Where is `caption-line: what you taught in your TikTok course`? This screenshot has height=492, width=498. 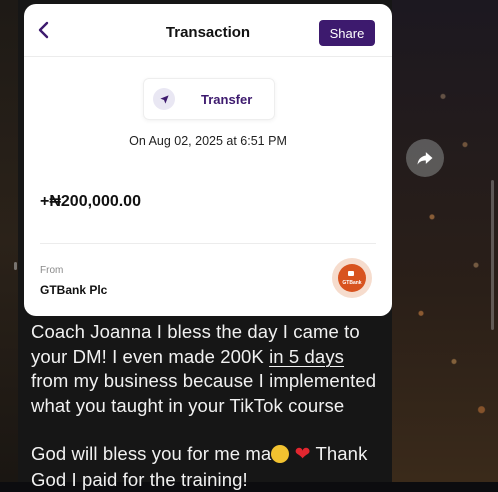 caption-line: what you taught in your TikTok course is located at coordinates (211, 406).